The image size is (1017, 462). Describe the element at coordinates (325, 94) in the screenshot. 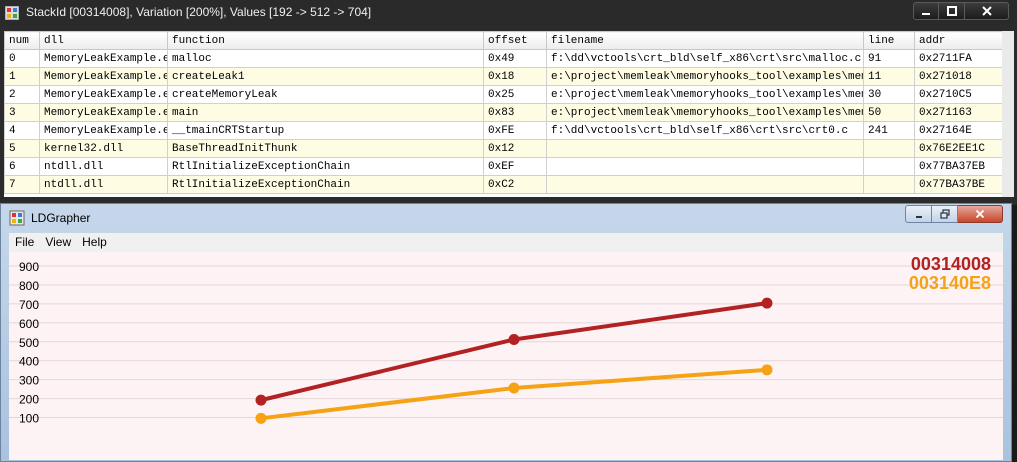

I see `cell-function: createMemoryLeak` at that location.